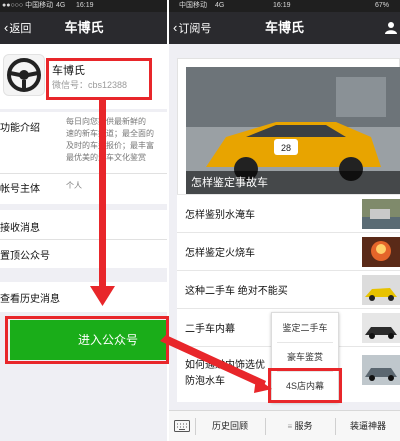 Image resolution: width=400 pixels, height=441 pixels. What do you see at coordinates (288, 213) in the screenshot?
I see `article-item: 怎样鉴别水淹车` at bounding box center [288, 213].